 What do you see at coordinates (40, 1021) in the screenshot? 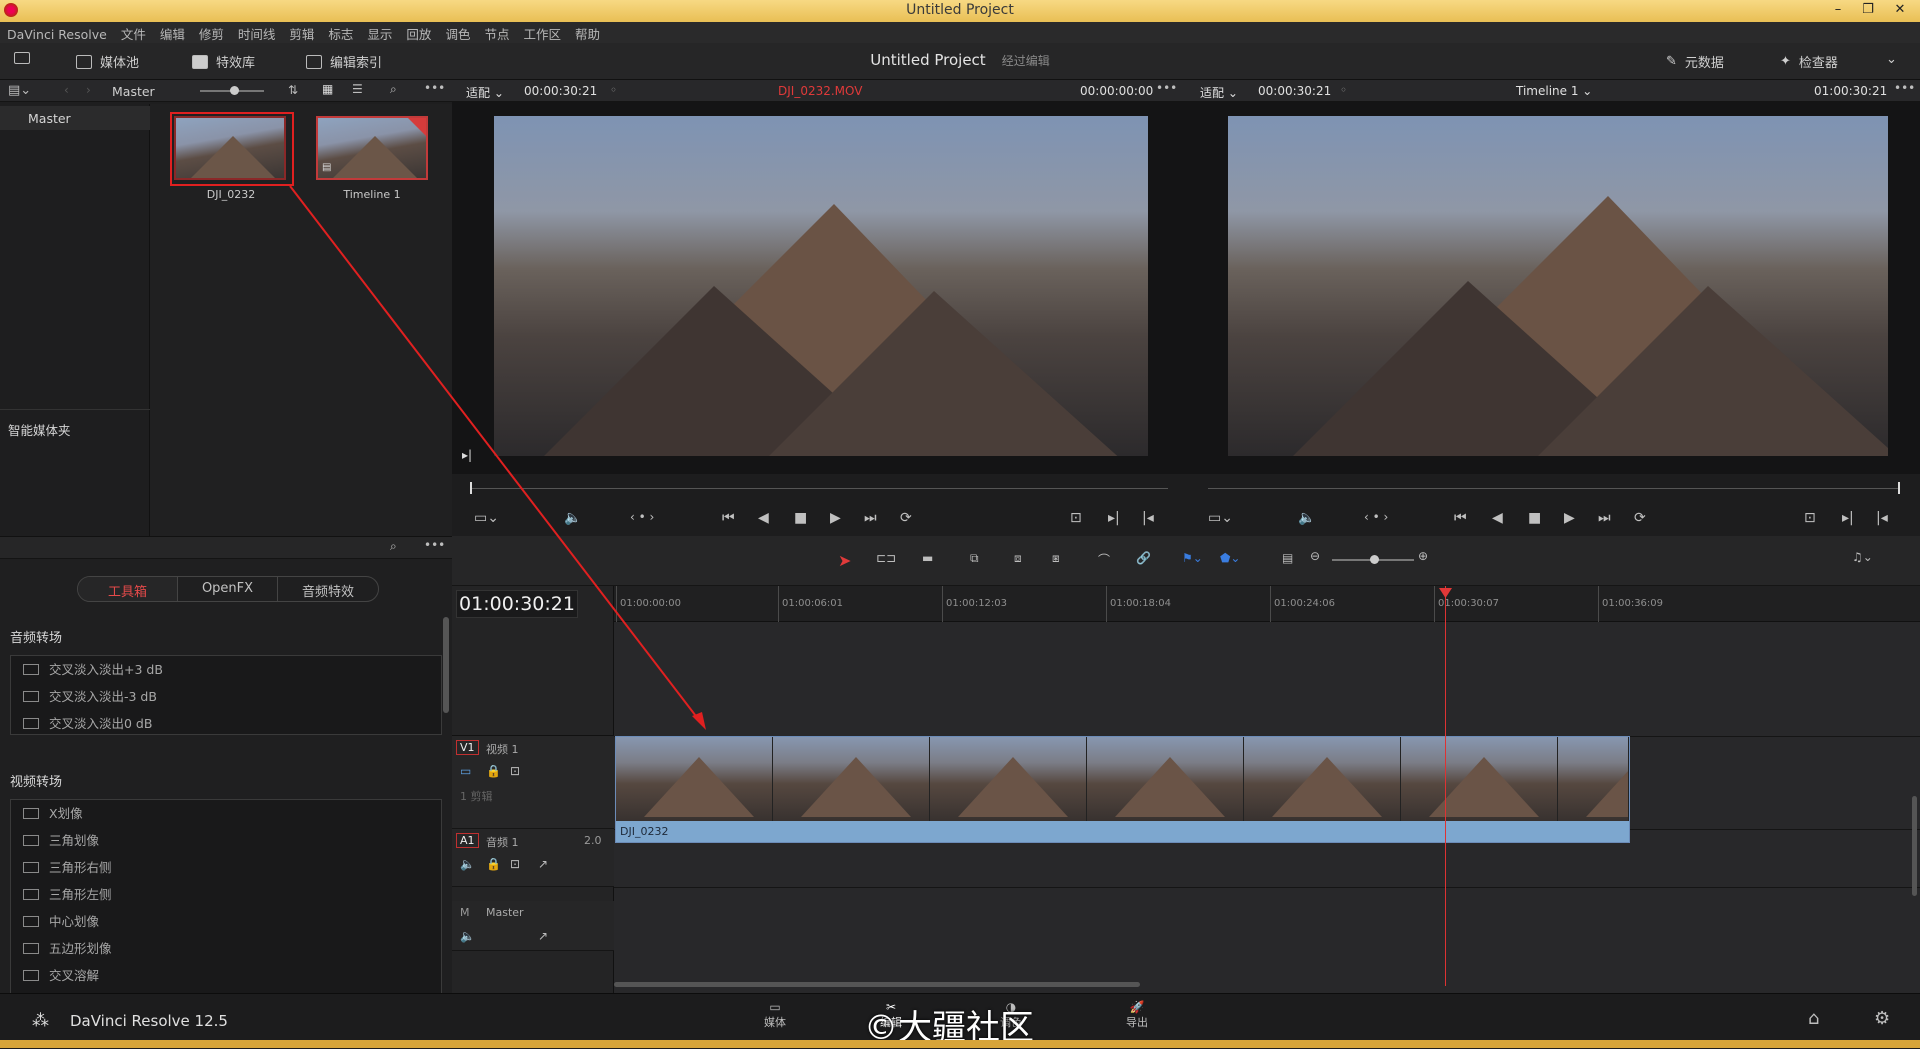
I see `davinci-logo-icon: ⁂` at bounding box center [40, 1021].